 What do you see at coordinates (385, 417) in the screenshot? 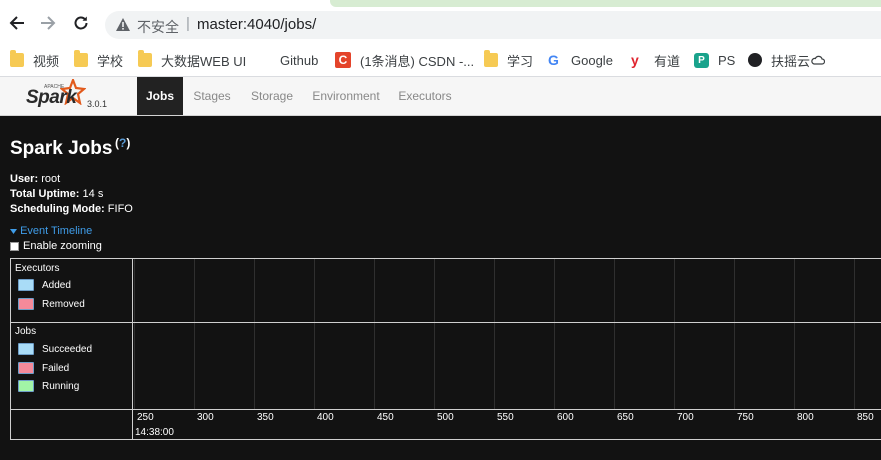
I see `timeline-tick-label: 450` at bounding box center [385, 417].